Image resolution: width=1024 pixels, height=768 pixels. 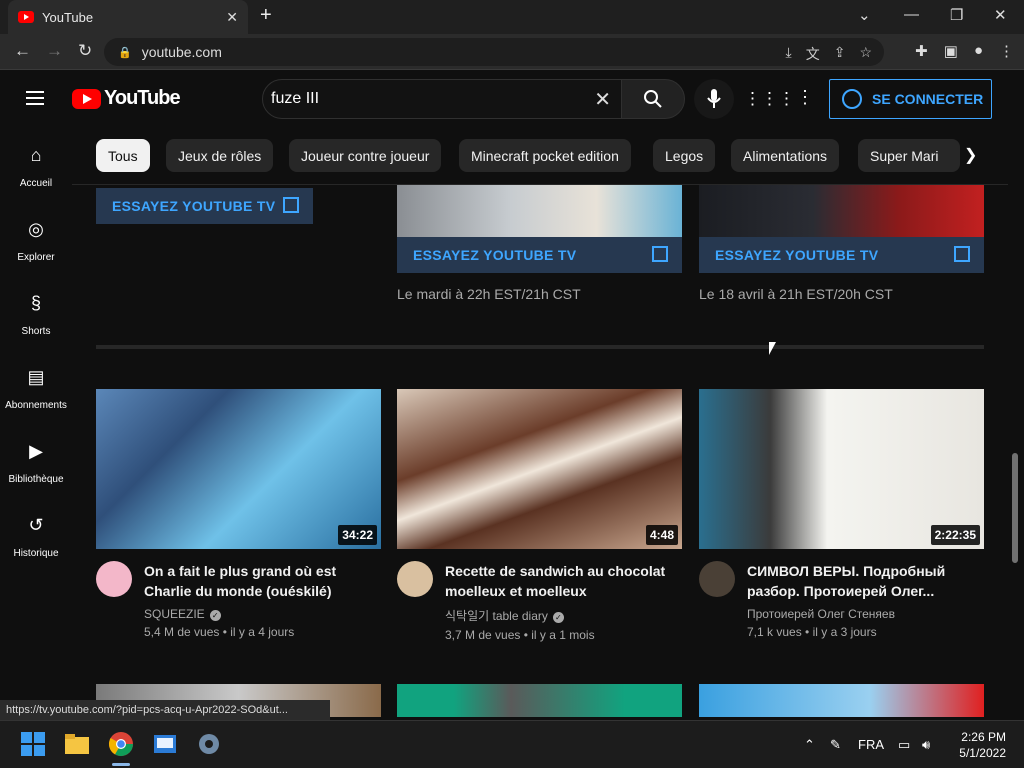 What do you see at coordinates (785, 155) in the screenshot?
I see `chip: Alimentations` at bounding box center [785, 155].